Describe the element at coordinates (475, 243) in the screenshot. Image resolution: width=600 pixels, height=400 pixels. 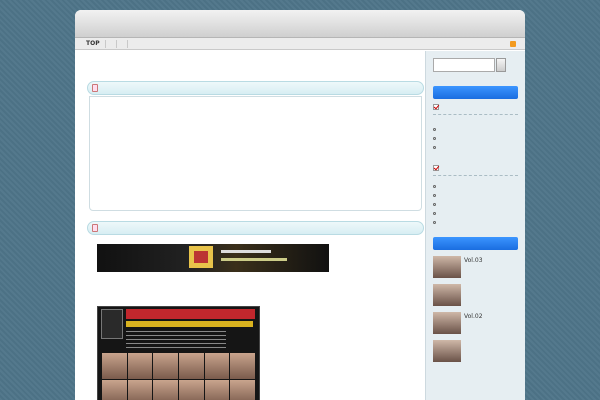
I see `recent-posts-header` at that location.